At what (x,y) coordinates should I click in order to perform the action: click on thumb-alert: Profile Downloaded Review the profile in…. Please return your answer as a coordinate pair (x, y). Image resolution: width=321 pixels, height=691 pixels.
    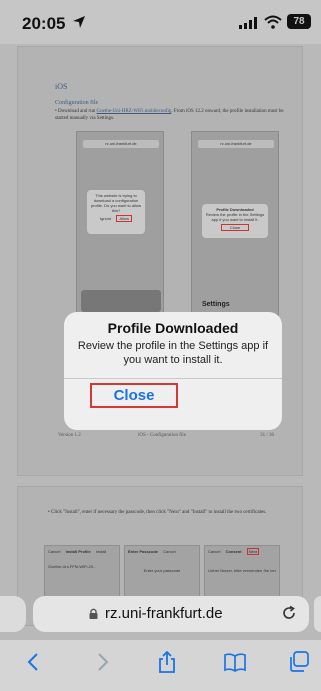
    Looking at the image, I should click on (235, 221).